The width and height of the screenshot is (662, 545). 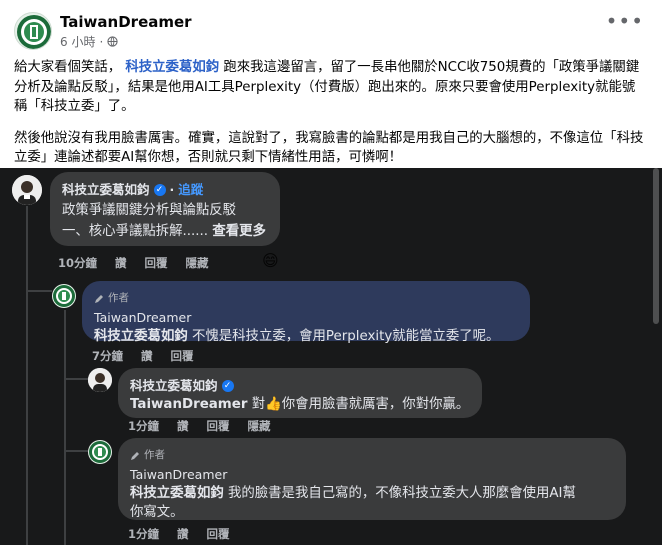 What do you see at coordinates (133, 263) in the screenshot?
I see `comment-actions: 10分鐘 讚 回覆 隱藏` at bounding box center [133, 263].